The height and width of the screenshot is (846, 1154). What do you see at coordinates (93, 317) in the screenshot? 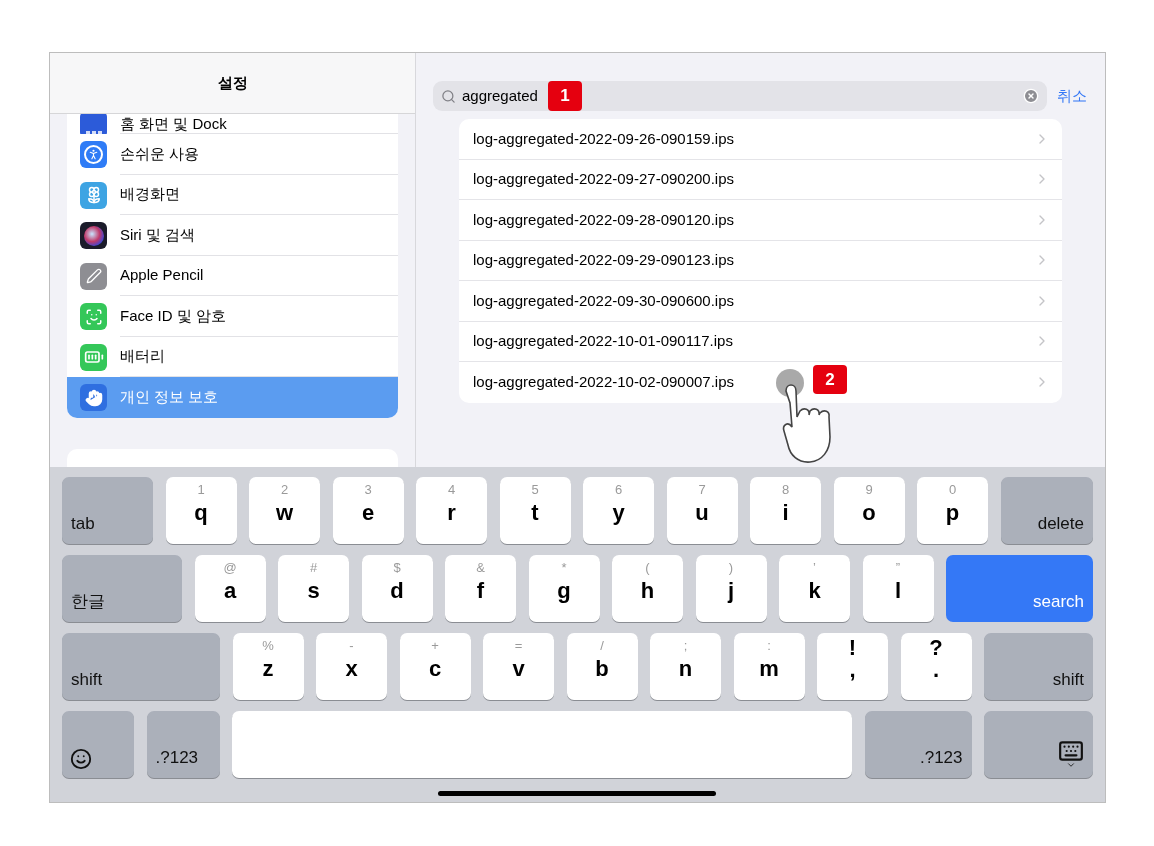
I see `face-id-icon` at bounding box center [93, 317].